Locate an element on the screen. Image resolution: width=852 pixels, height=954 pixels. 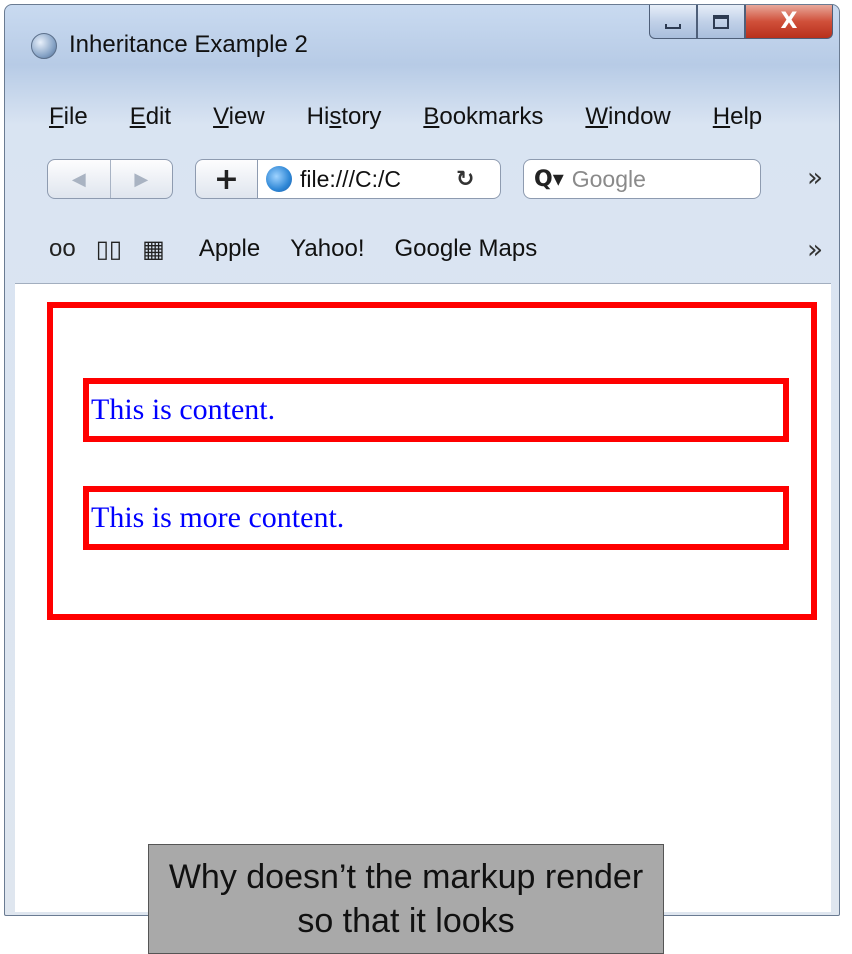
menu-edit-rest: dit is located at coordinates (158, 116).